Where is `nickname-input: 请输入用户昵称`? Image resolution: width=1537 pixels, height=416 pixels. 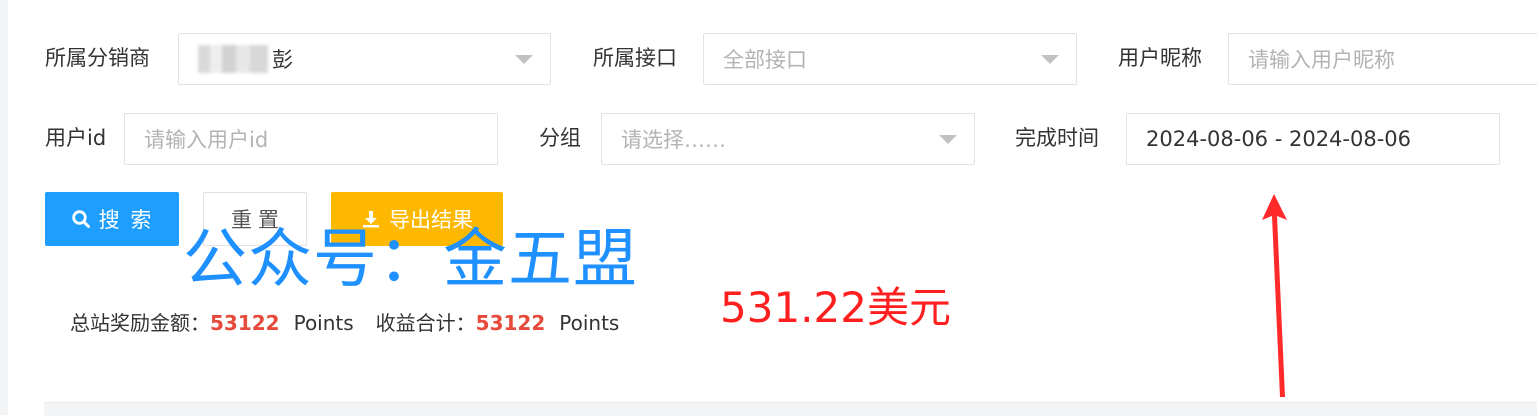
nickname-input: 请输入用户昵称 is located at coordinates (1382, 59).